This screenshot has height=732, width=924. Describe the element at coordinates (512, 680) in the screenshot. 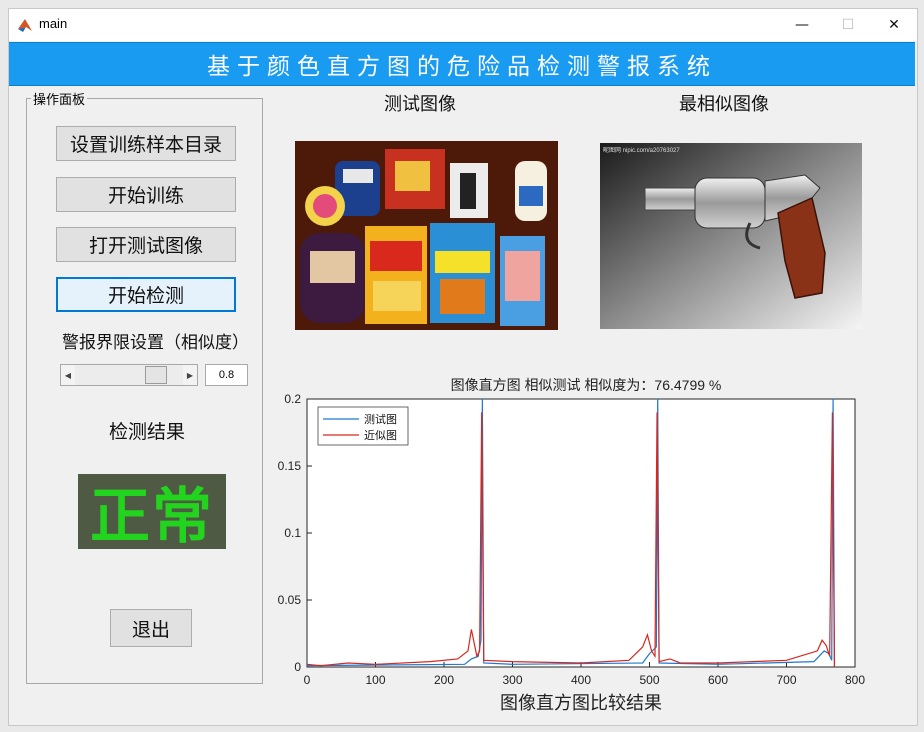

I see `x-tick-label: 300` at that location.